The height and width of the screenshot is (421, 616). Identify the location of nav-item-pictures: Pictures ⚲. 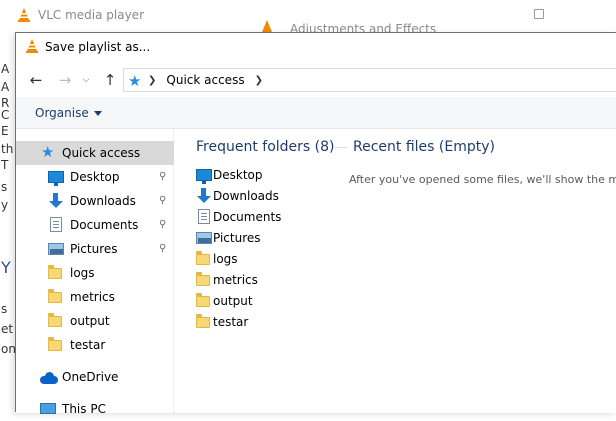
(95, 249).